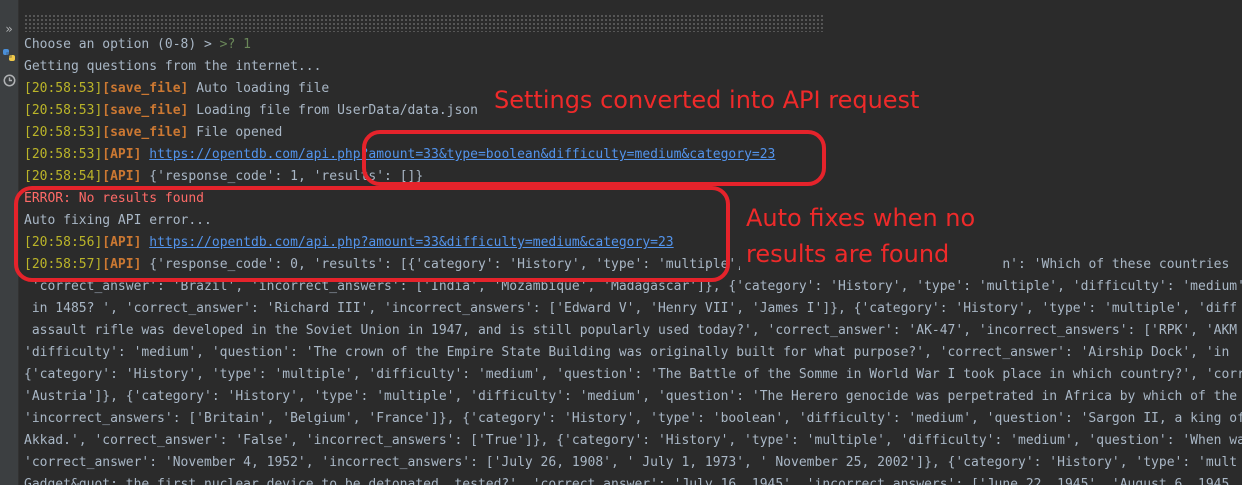 The height and width of the screenshot is (485, 1242). What do you see at coordinates (848, 254) in the screenshot?
I see `annotation-autofix-line2: results are found` at bounding box center [848, 254].